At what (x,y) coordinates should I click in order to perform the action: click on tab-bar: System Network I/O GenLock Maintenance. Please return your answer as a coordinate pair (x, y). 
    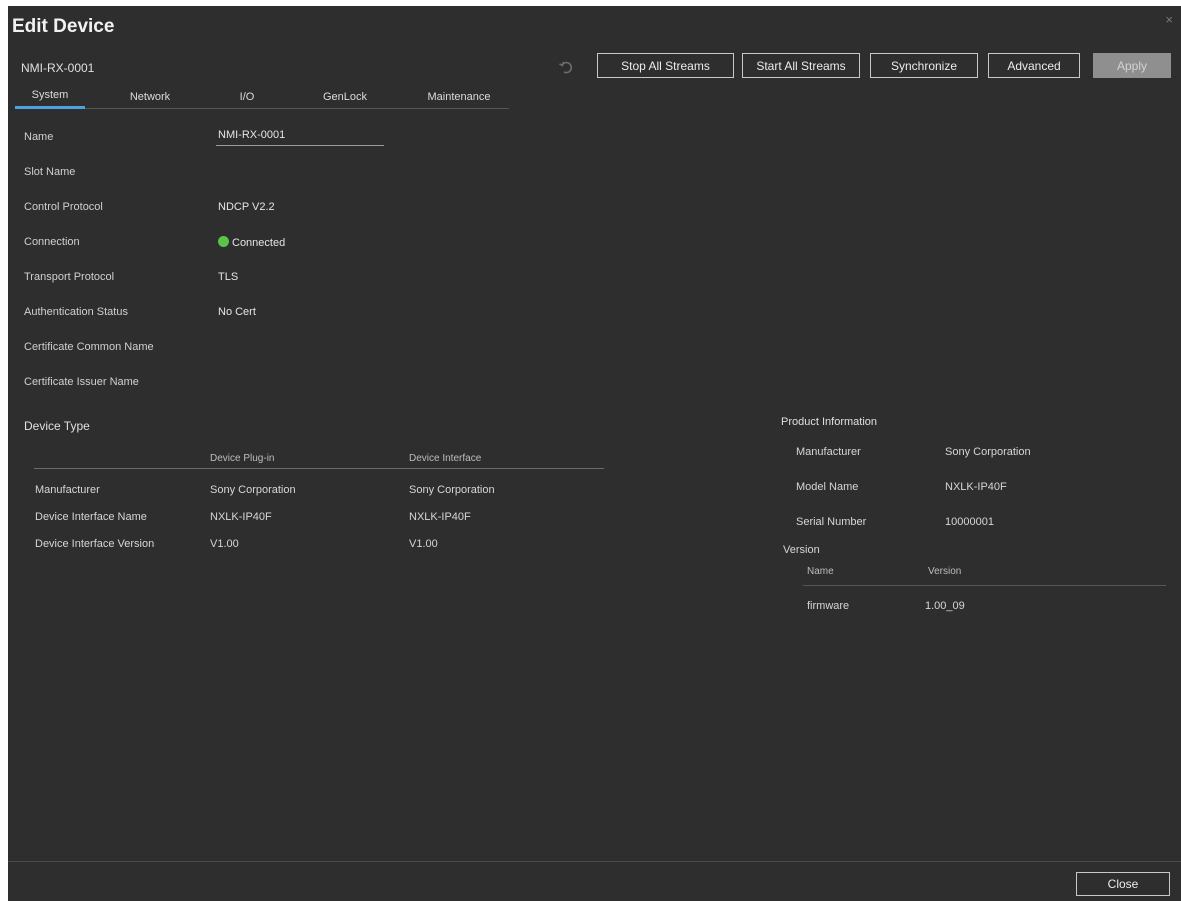
    Looking at the image, I should click on (262, 96).